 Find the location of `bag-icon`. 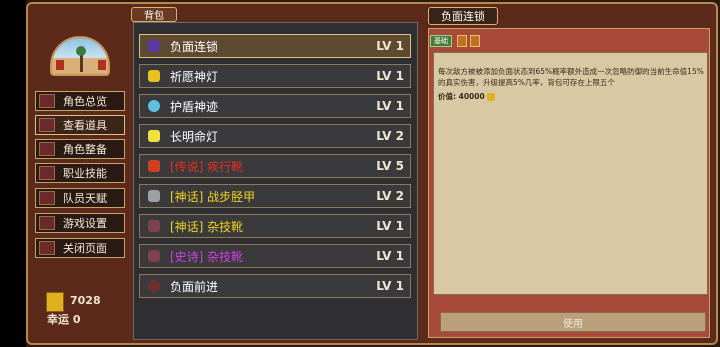

bag-icon is located at coordinates (47, 125).